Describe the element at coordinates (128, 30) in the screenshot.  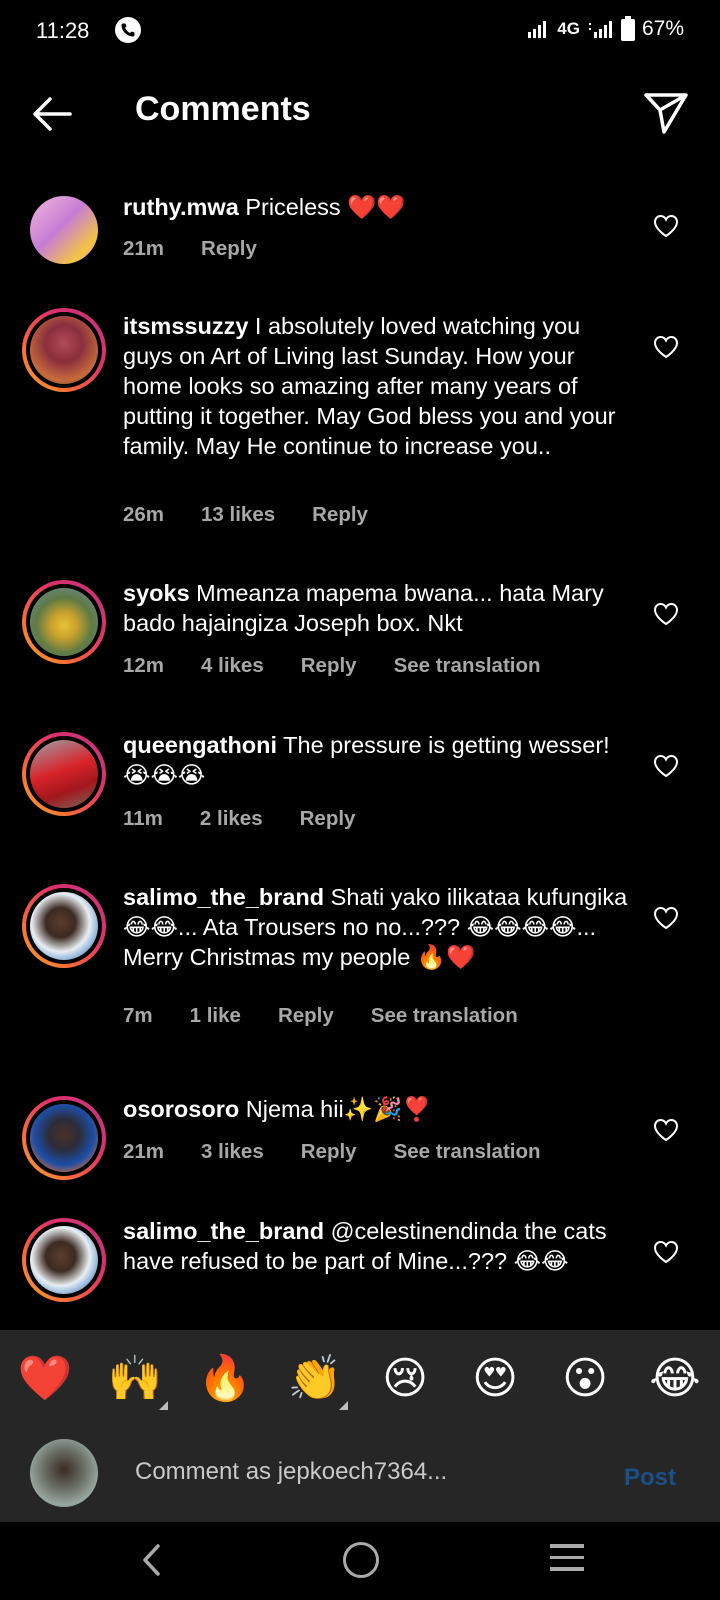
I see `call-icon` at that location.